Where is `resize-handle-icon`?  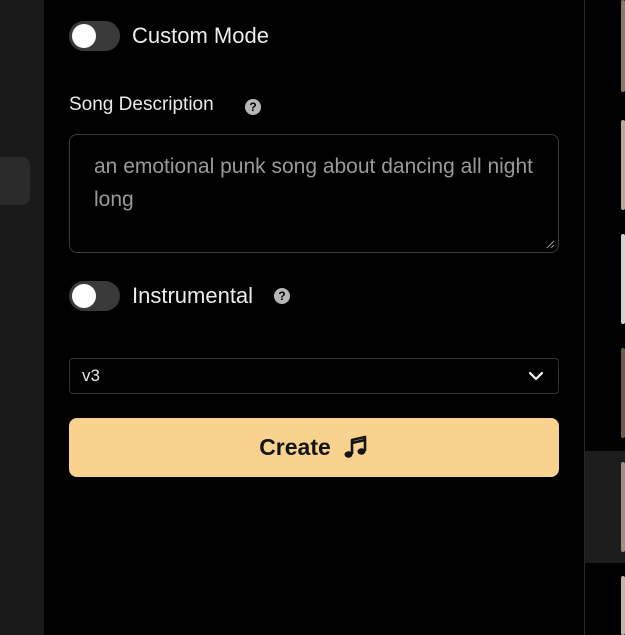
resize-handle-icon is located at coordinates (550, 244).